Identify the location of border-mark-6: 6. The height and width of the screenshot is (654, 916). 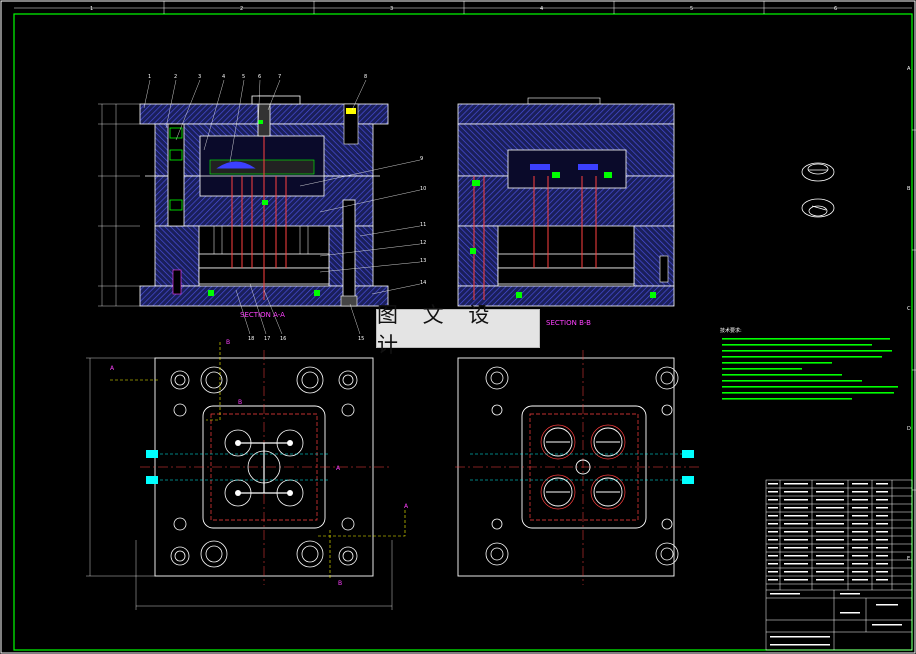
(835, 9).